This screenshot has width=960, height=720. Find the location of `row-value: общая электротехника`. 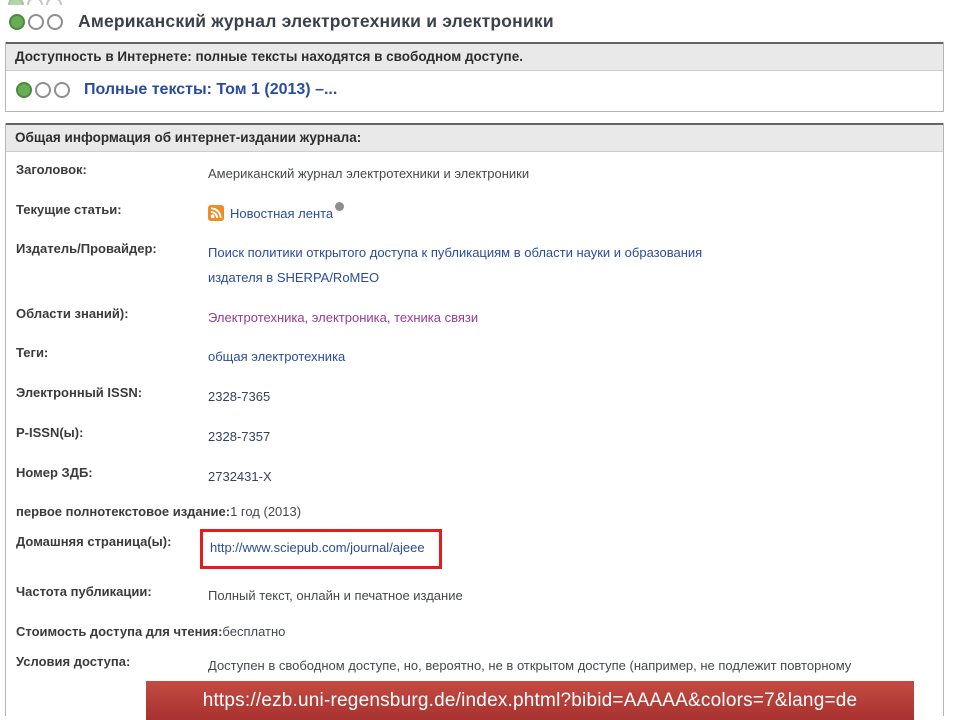

row-value: общая электротехника is located at coordinates (276, 356).